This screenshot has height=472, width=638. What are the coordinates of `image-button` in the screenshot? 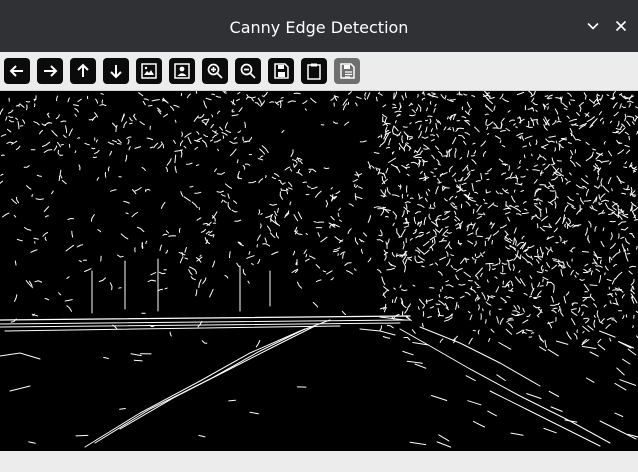 It's located at (149, 71).